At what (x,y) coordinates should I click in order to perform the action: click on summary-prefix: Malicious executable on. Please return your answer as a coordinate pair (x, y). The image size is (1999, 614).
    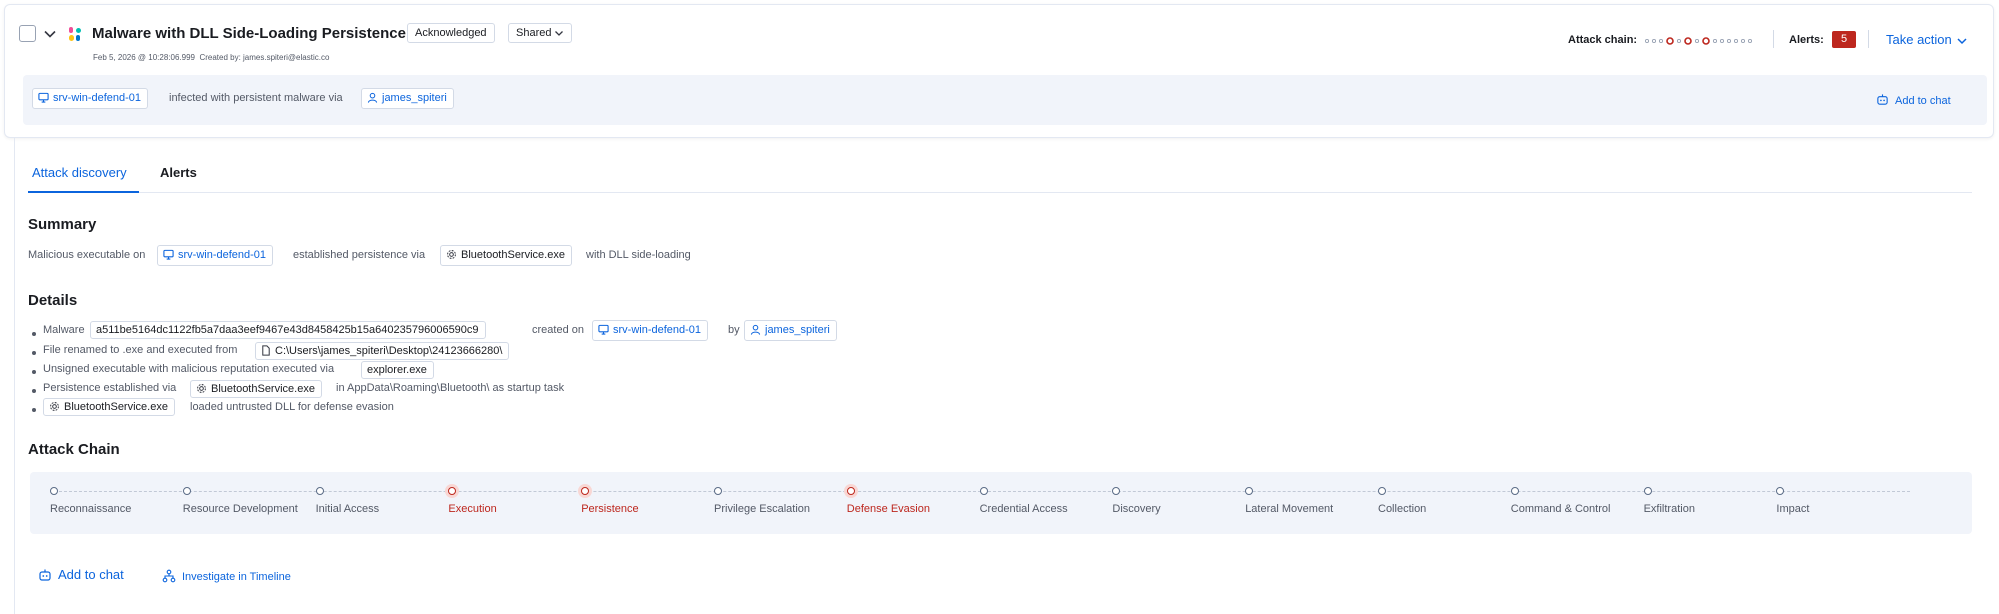
    Looking at the image, I should click on (87, 255).